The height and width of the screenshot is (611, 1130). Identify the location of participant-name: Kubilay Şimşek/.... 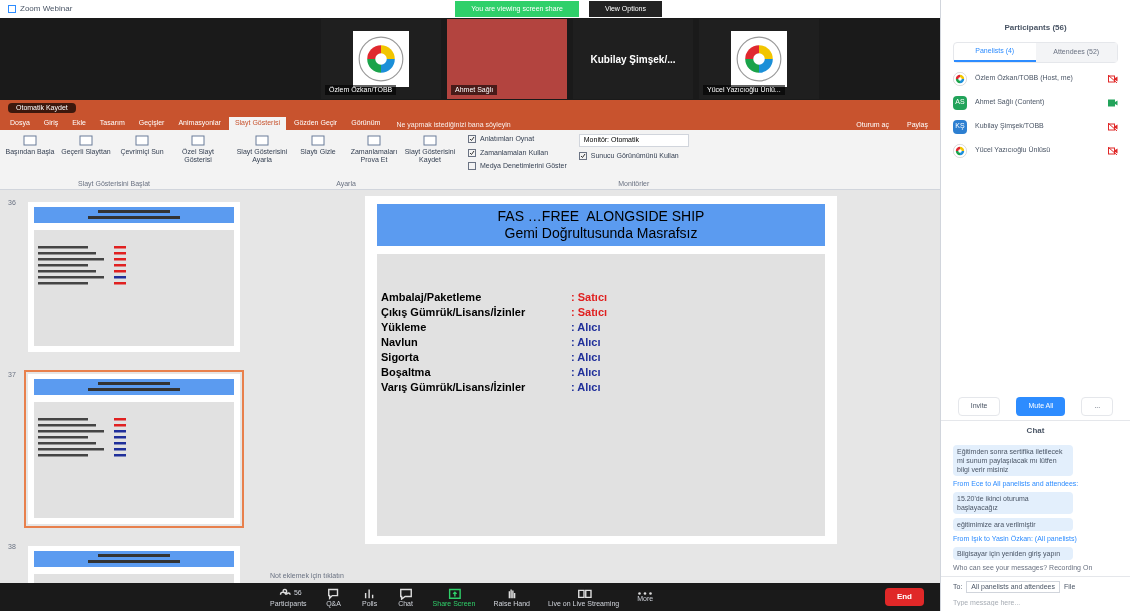
(633, 59).